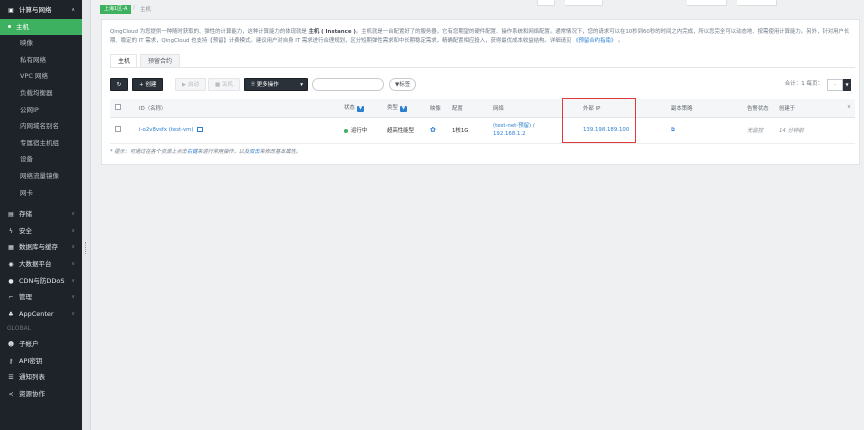  I want to click on tab-instances: 主机, so click(123, 61).